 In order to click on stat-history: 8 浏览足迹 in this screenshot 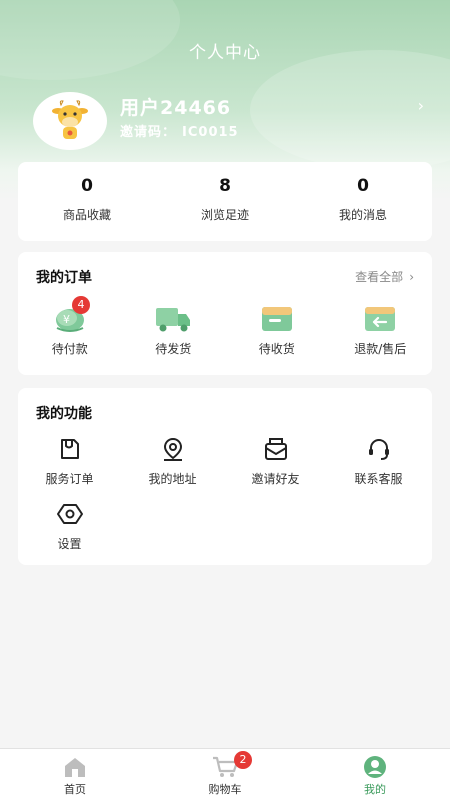, I will do `click(225, 201)`.